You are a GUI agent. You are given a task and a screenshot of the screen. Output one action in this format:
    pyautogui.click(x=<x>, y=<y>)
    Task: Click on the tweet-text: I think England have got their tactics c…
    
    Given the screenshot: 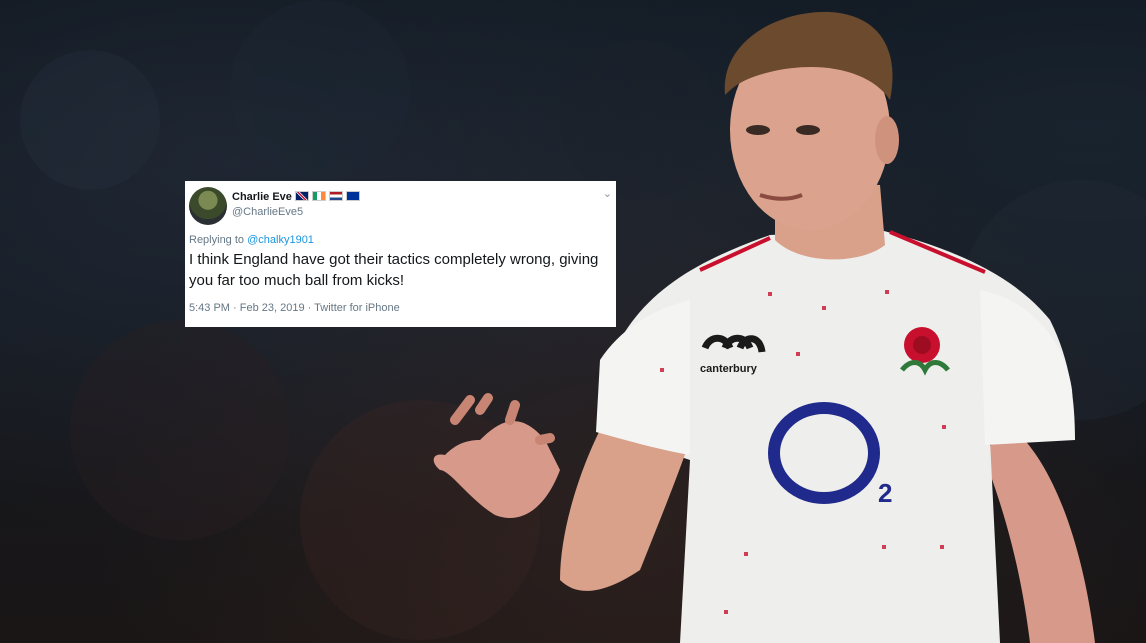 What is the action you would take?
    pyautogui.click(x=394, y=270)
    